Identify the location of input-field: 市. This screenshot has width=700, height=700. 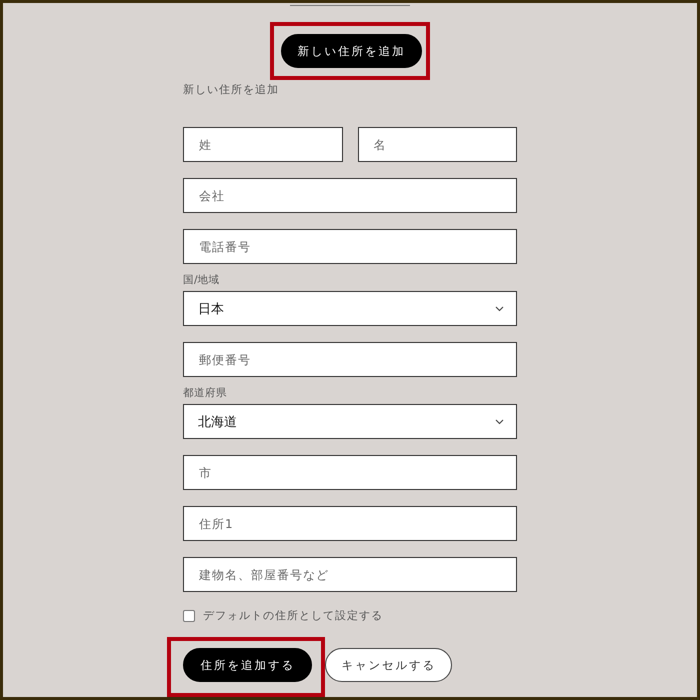
(350, 472).